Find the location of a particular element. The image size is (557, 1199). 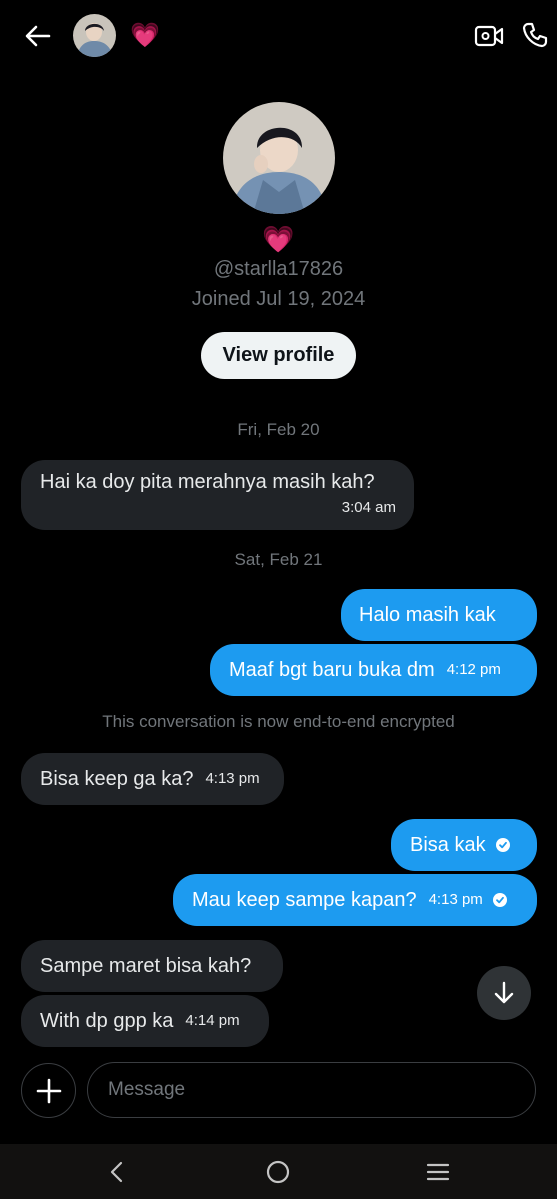

message-time: 4:12 pm is located at coordinates (473, 669).